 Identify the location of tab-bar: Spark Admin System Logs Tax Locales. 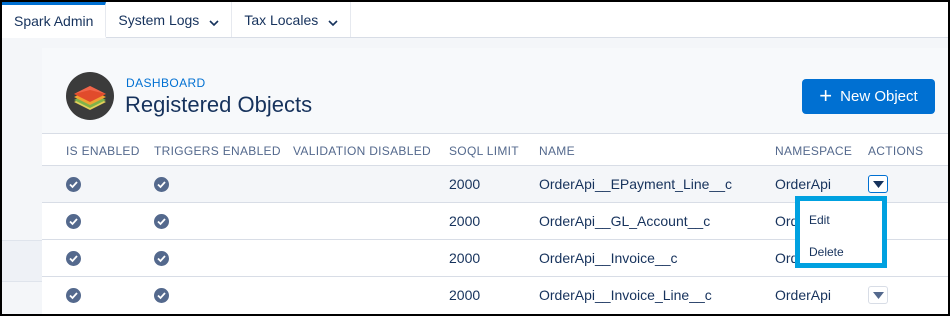
(475, 20).